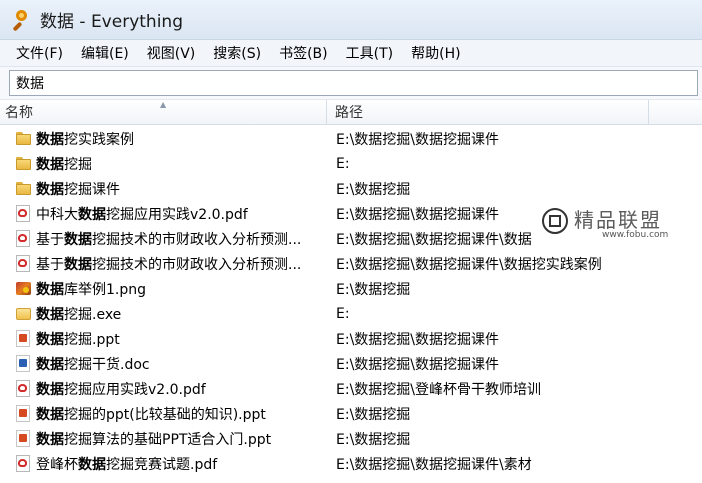 This screenshot has height=483, width=702. Describe the element at coordinates (23, 363) in the screenshot. I see `doc-icon` at that location.